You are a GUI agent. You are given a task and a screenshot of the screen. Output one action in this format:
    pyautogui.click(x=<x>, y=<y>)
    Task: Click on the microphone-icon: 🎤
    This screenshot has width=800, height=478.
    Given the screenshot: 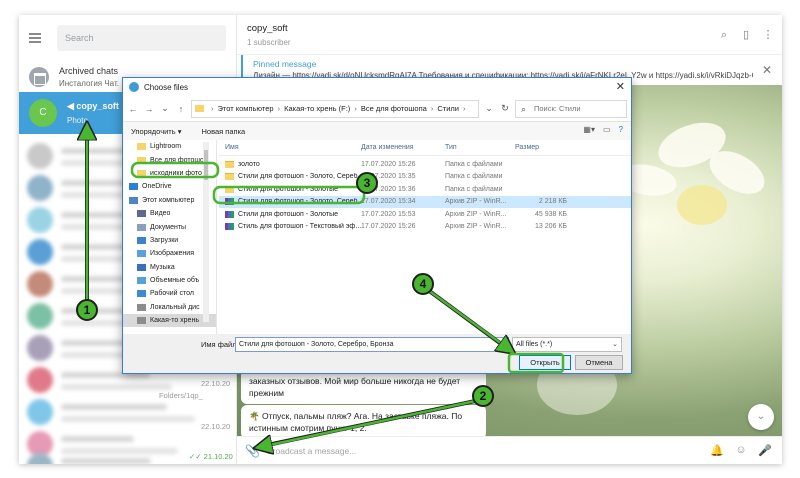 What is the action you would take?
    pyautogui.click(x=765, y=451)
    